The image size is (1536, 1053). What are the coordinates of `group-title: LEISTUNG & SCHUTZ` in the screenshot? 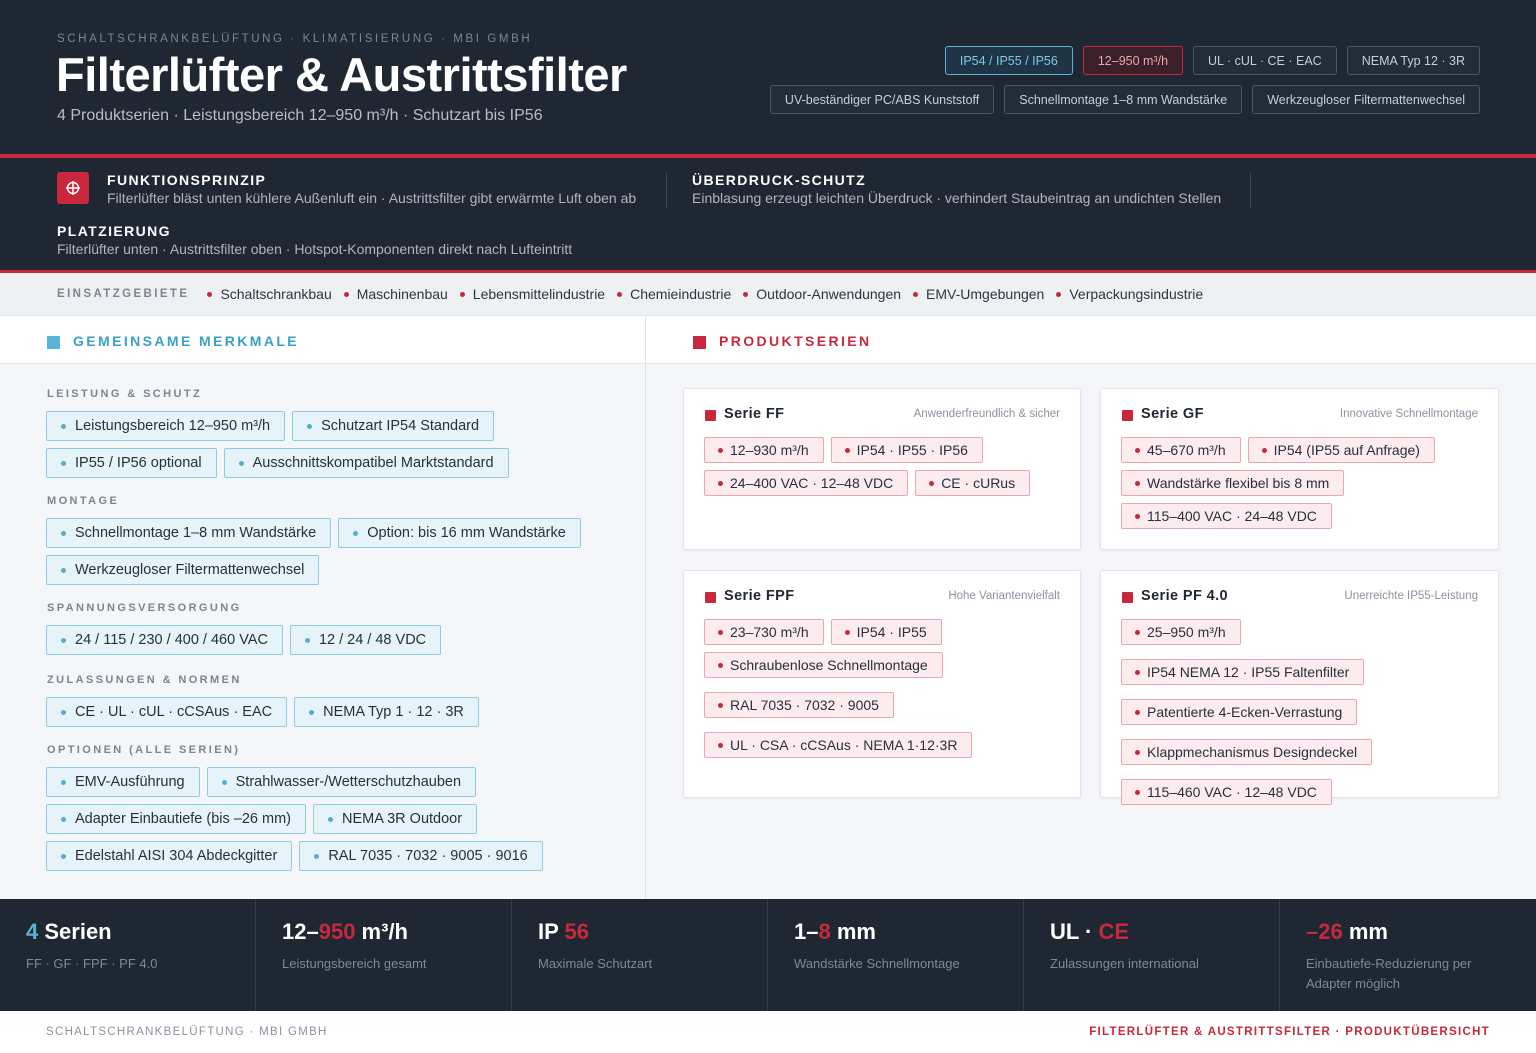 It's located at (125, 394).